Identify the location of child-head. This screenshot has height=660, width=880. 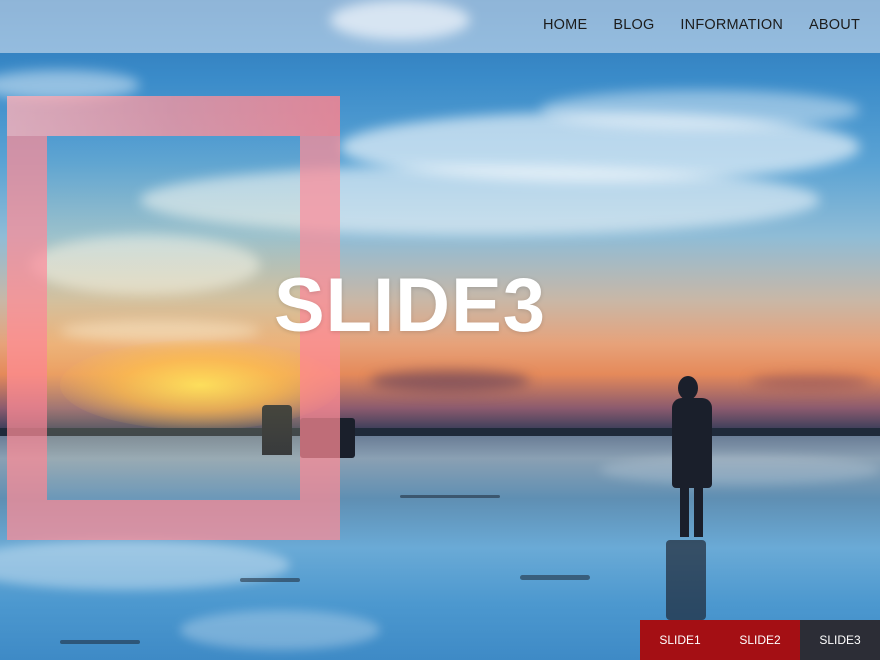
(688, 388).